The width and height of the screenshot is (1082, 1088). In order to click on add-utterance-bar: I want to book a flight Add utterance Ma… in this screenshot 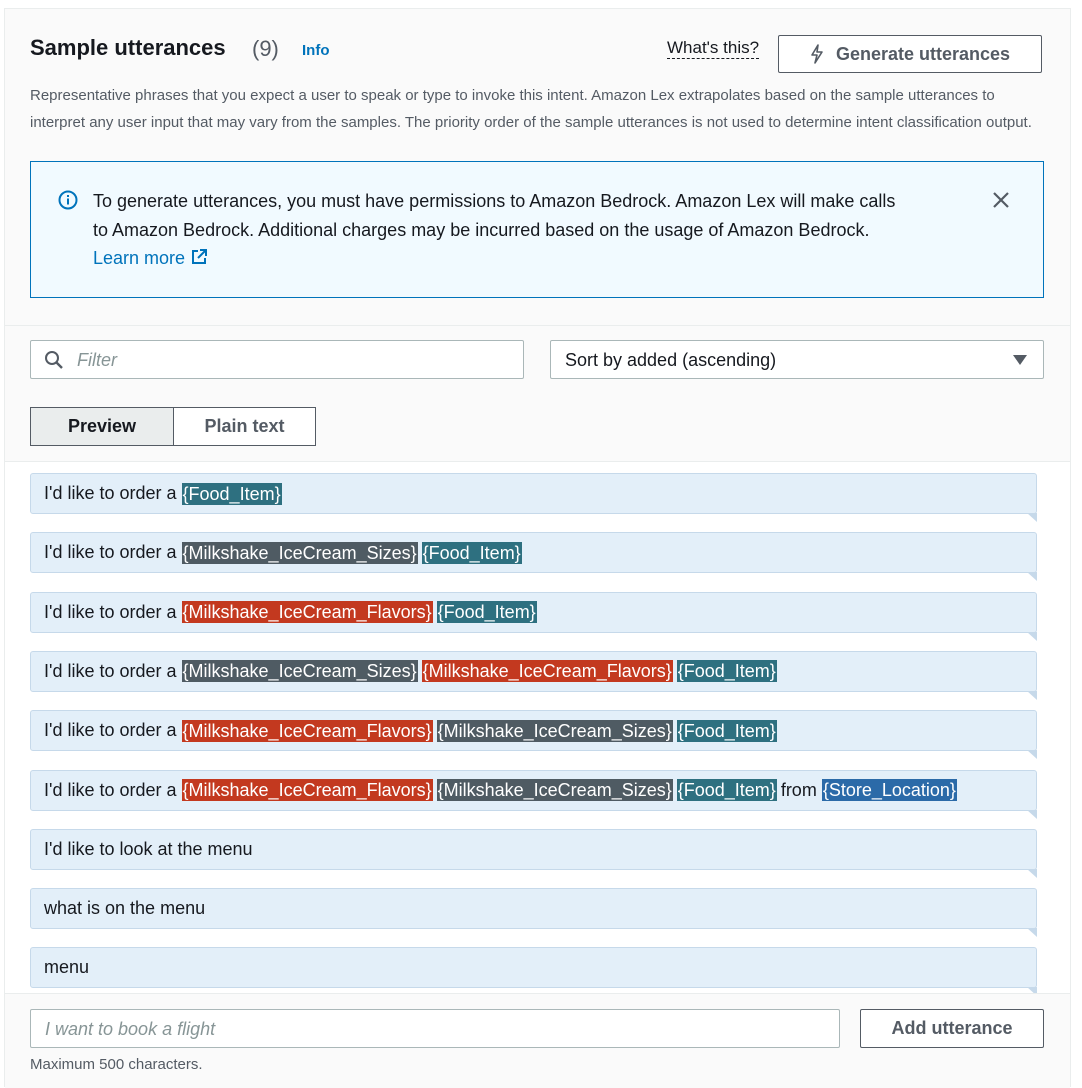, I will do `click(537, 1040)`.